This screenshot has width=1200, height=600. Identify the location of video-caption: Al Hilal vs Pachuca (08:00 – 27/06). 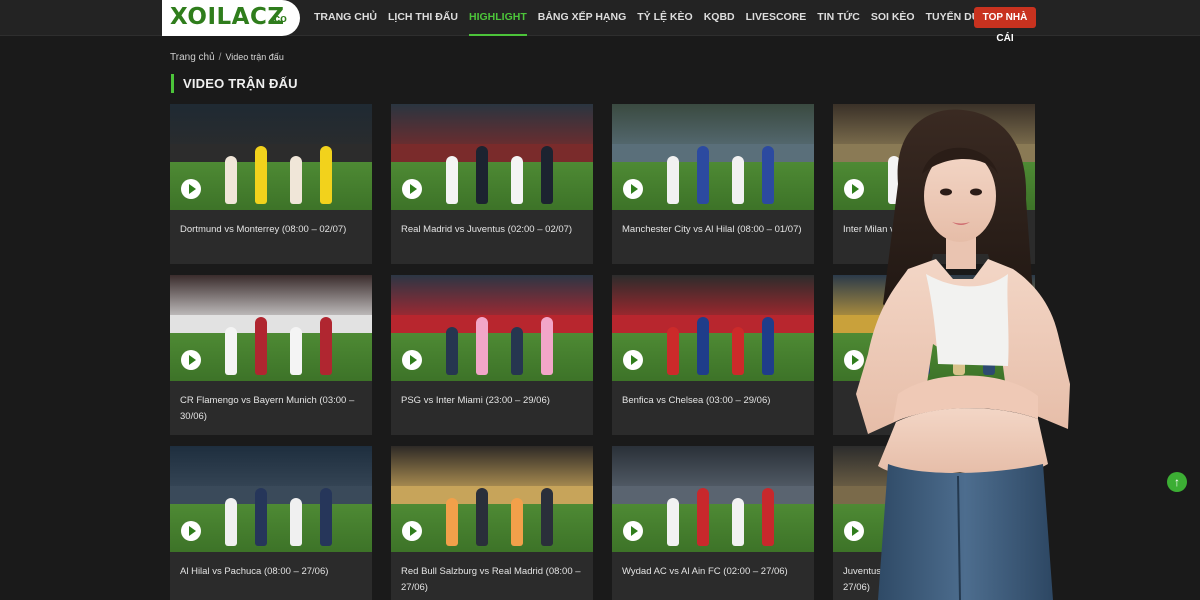
(272, 572).